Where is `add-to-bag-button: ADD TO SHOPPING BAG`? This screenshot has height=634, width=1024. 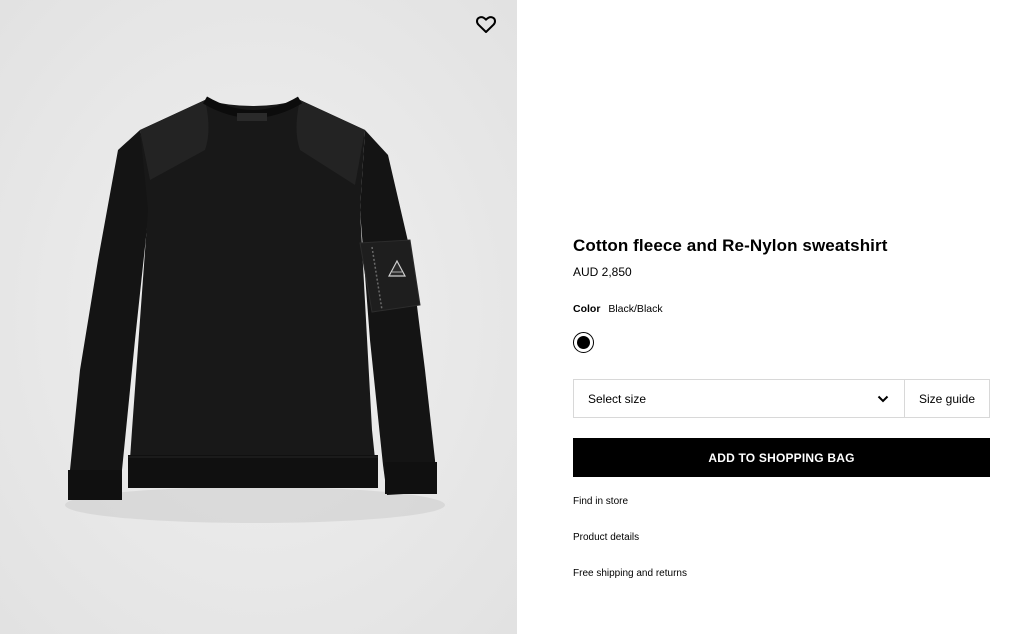
add-to-bag-button: ADD TO SHOPPING BAG is located at coordinates (781, 457).